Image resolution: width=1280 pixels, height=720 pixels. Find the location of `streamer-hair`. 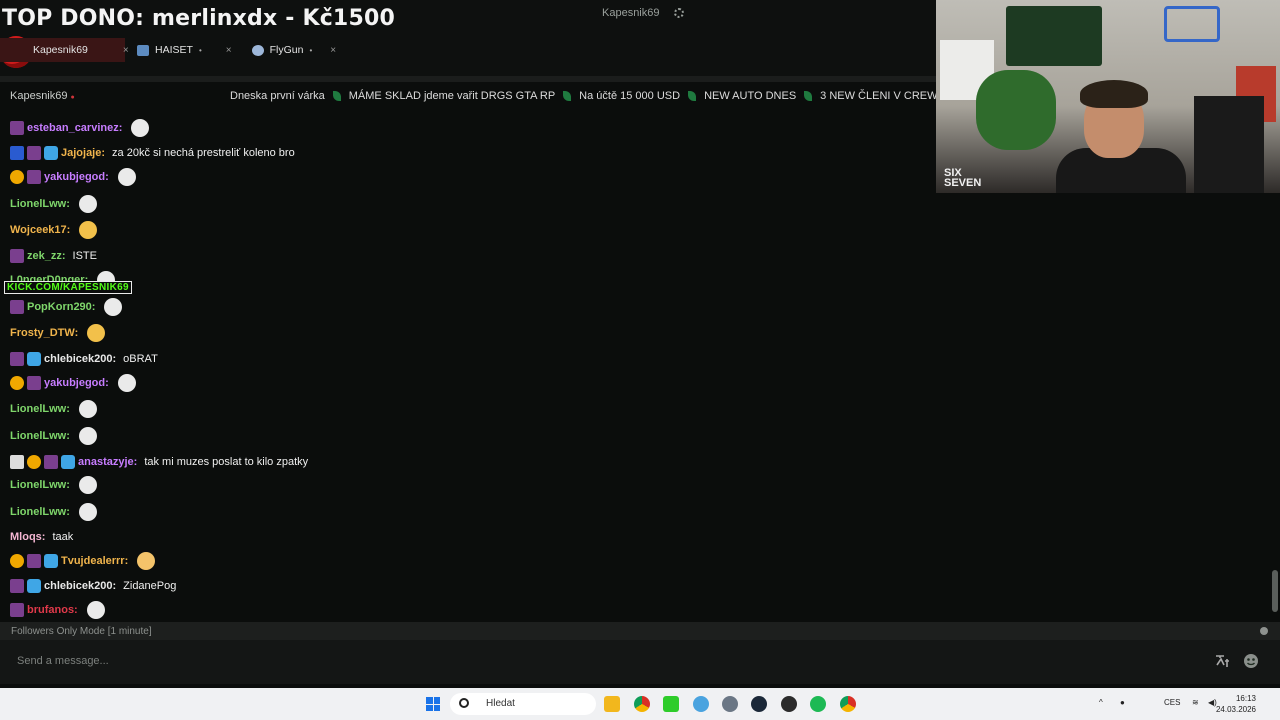

streamer-hair is located at coordinates (1114, 94).